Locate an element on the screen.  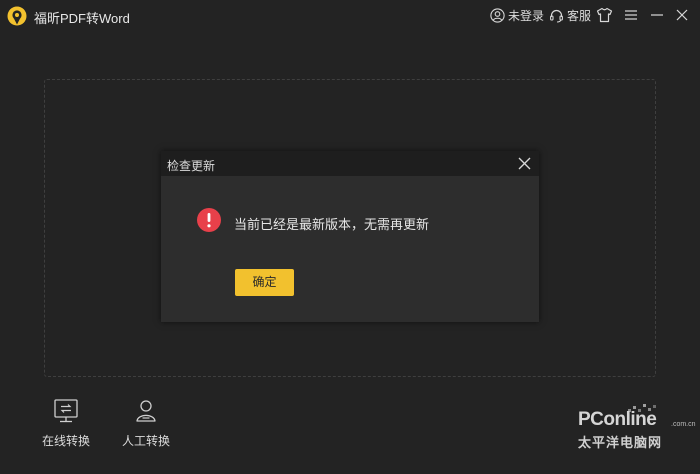
watermark-domain: .com.cn is located at coordinates (683, 424).